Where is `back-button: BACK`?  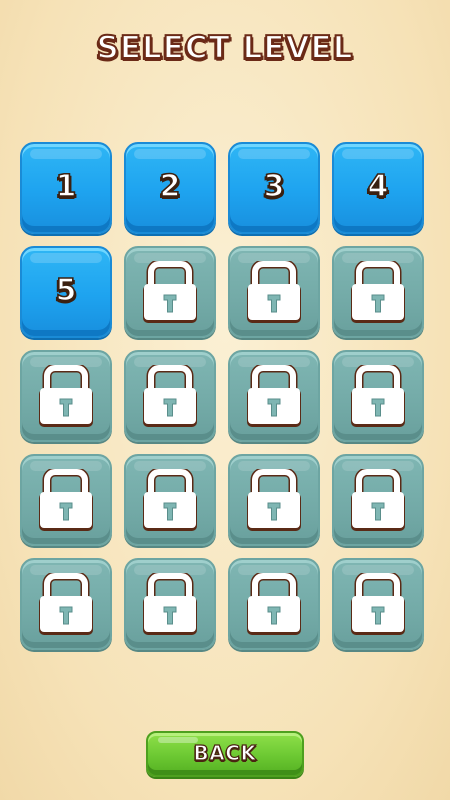
back-button: BACK is located at coordinates (225, 754).